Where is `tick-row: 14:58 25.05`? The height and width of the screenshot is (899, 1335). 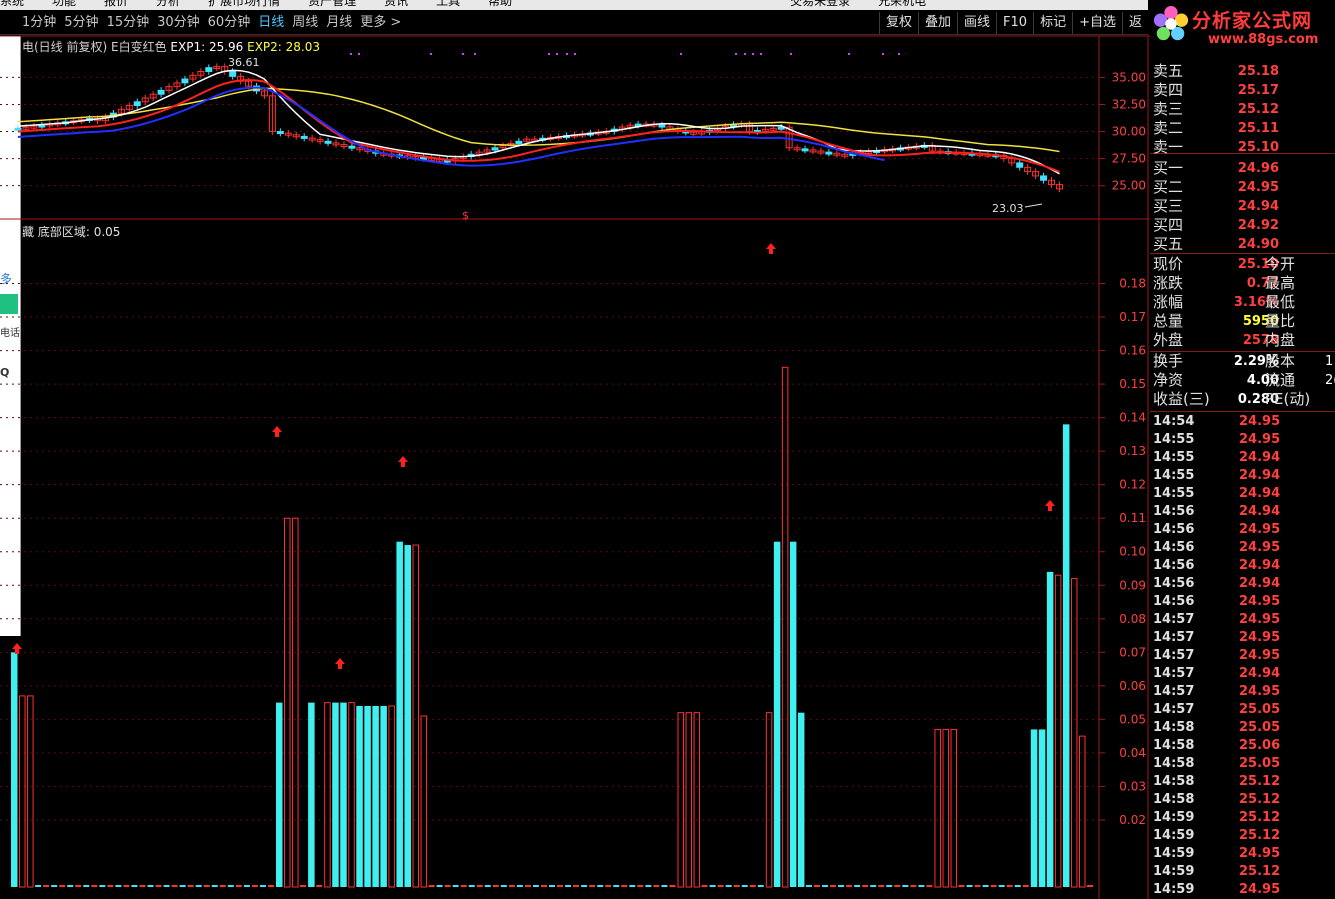
tick-row: 14:58 25.05 is located at coordinates (1244, 728).